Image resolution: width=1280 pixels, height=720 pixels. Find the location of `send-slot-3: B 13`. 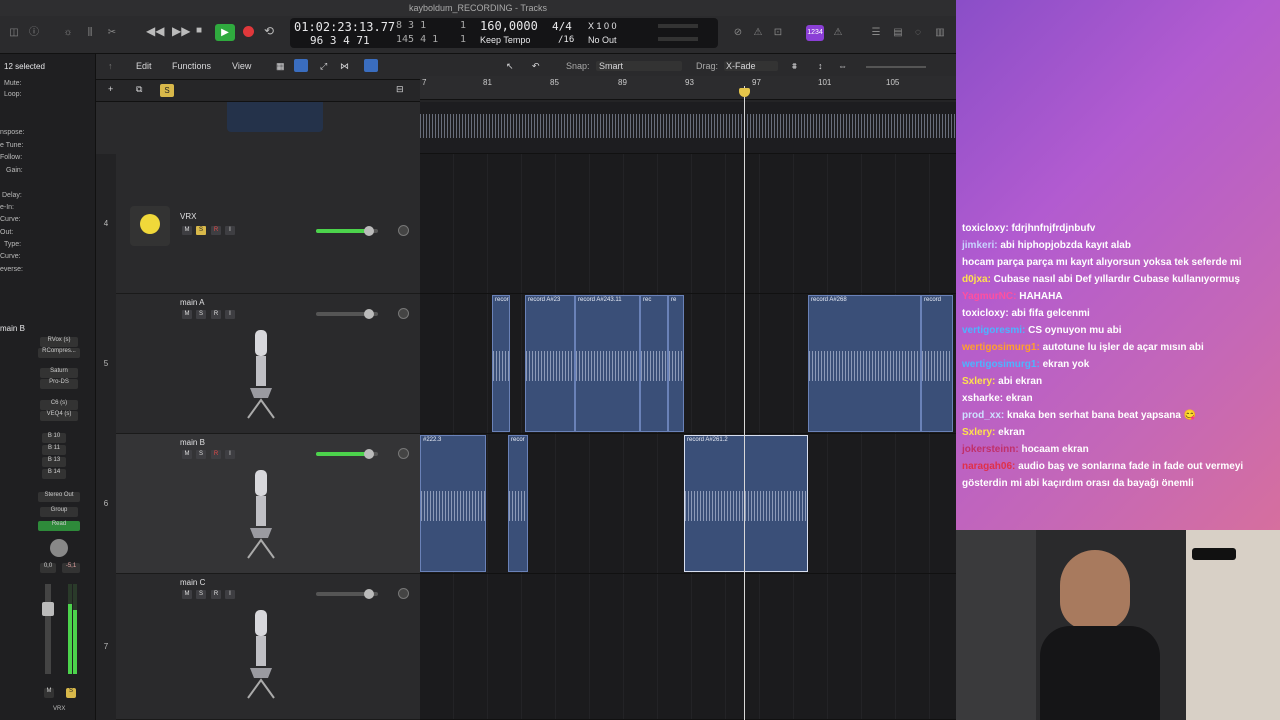

send-slot-3: B 13 is located at coordinates (54, 462).